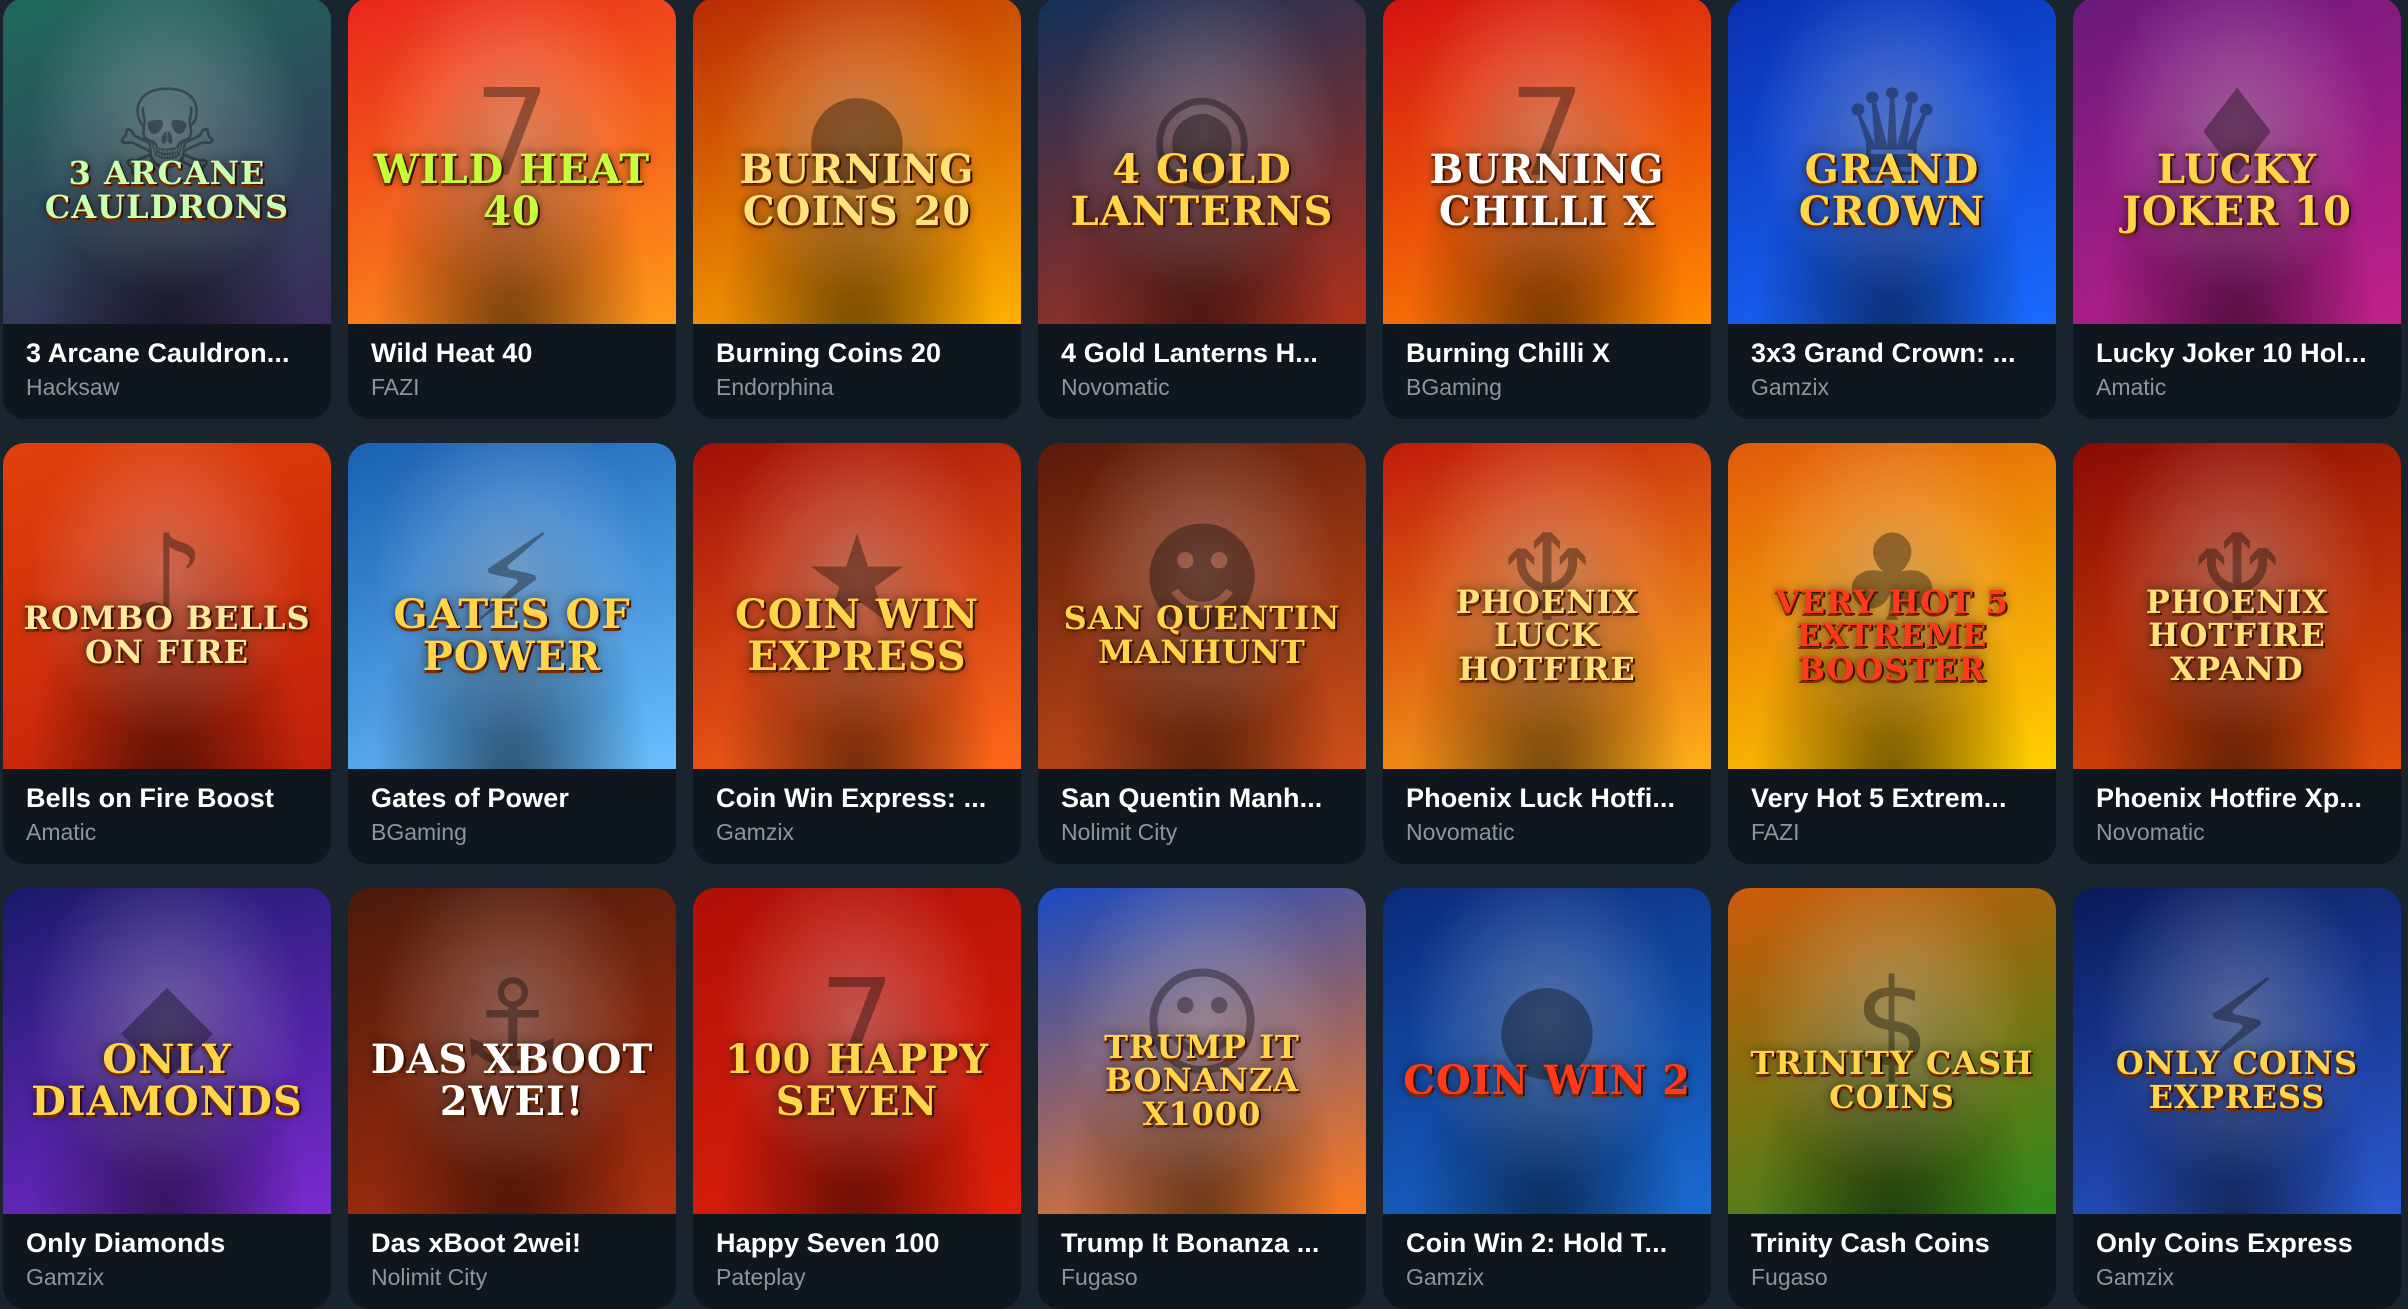  I want to click on game-thumbnail: ♪ ROMBO Bells On Fire, so click(167, 606).